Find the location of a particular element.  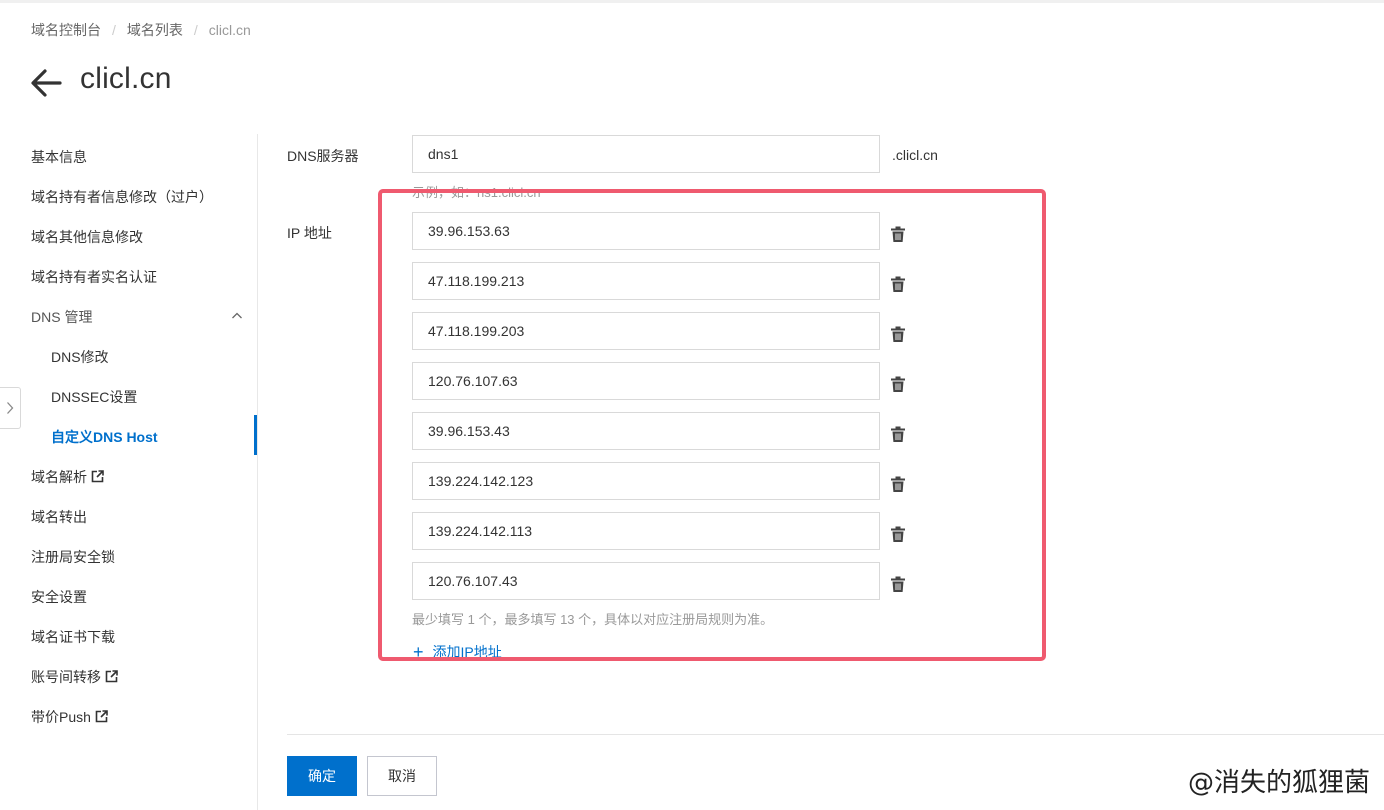

watermark: @消失的狐狸菌 is located at coordinates (1278, 783).